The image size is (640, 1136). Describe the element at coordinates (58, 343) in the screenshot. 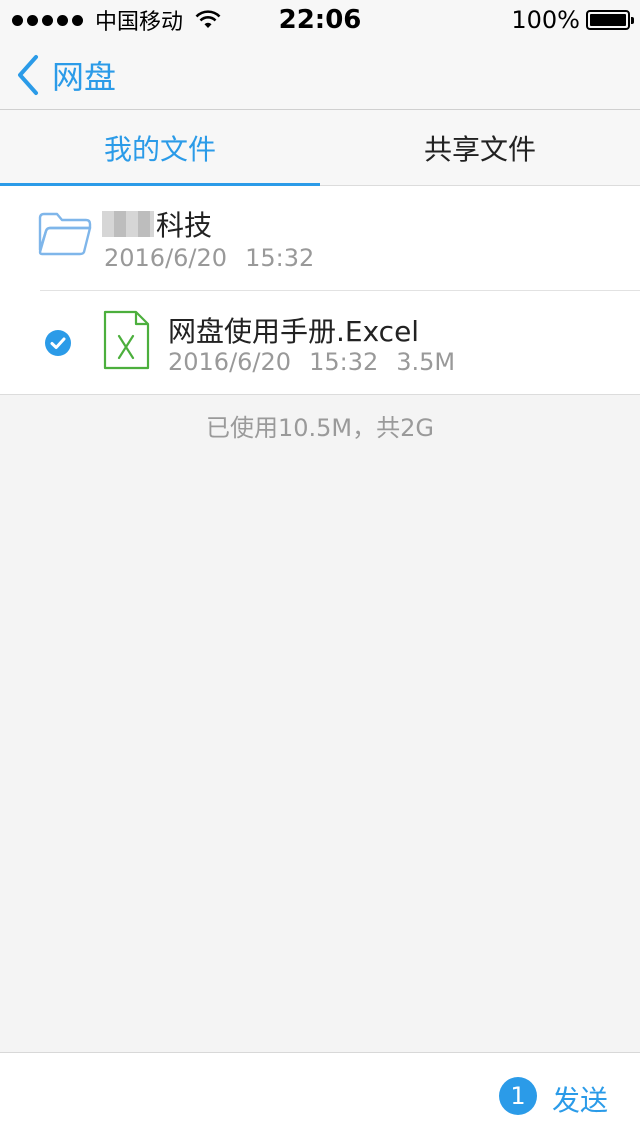

I see `checkmark-circle-icon` at that location.